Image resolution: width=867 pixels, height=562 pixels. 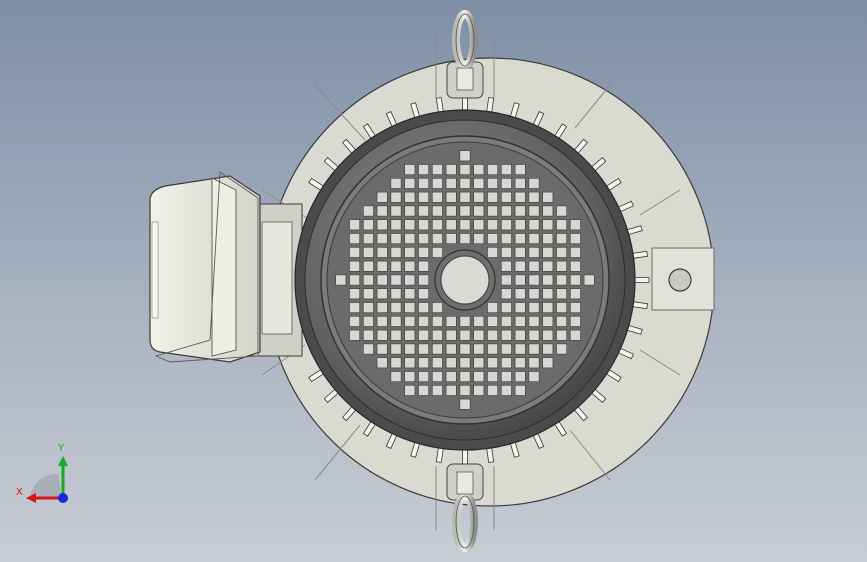 What do you see at coordinates (63, 498) in the screenshot?
I see `z-axis-dot` at bounding box center [63, 498].